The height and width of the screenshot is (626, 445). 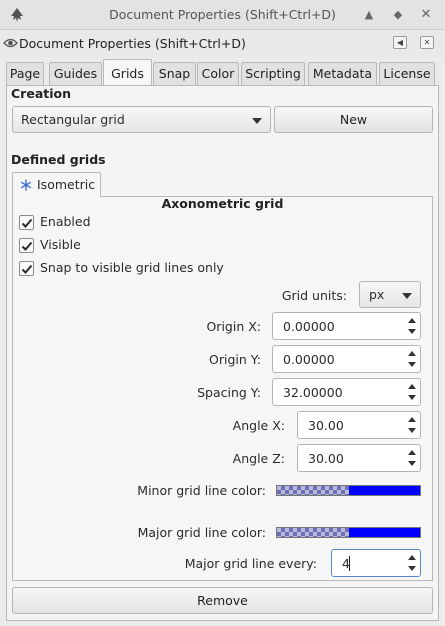 I want to click on angle-z-value: 30.00, so click(x=326, y=458).